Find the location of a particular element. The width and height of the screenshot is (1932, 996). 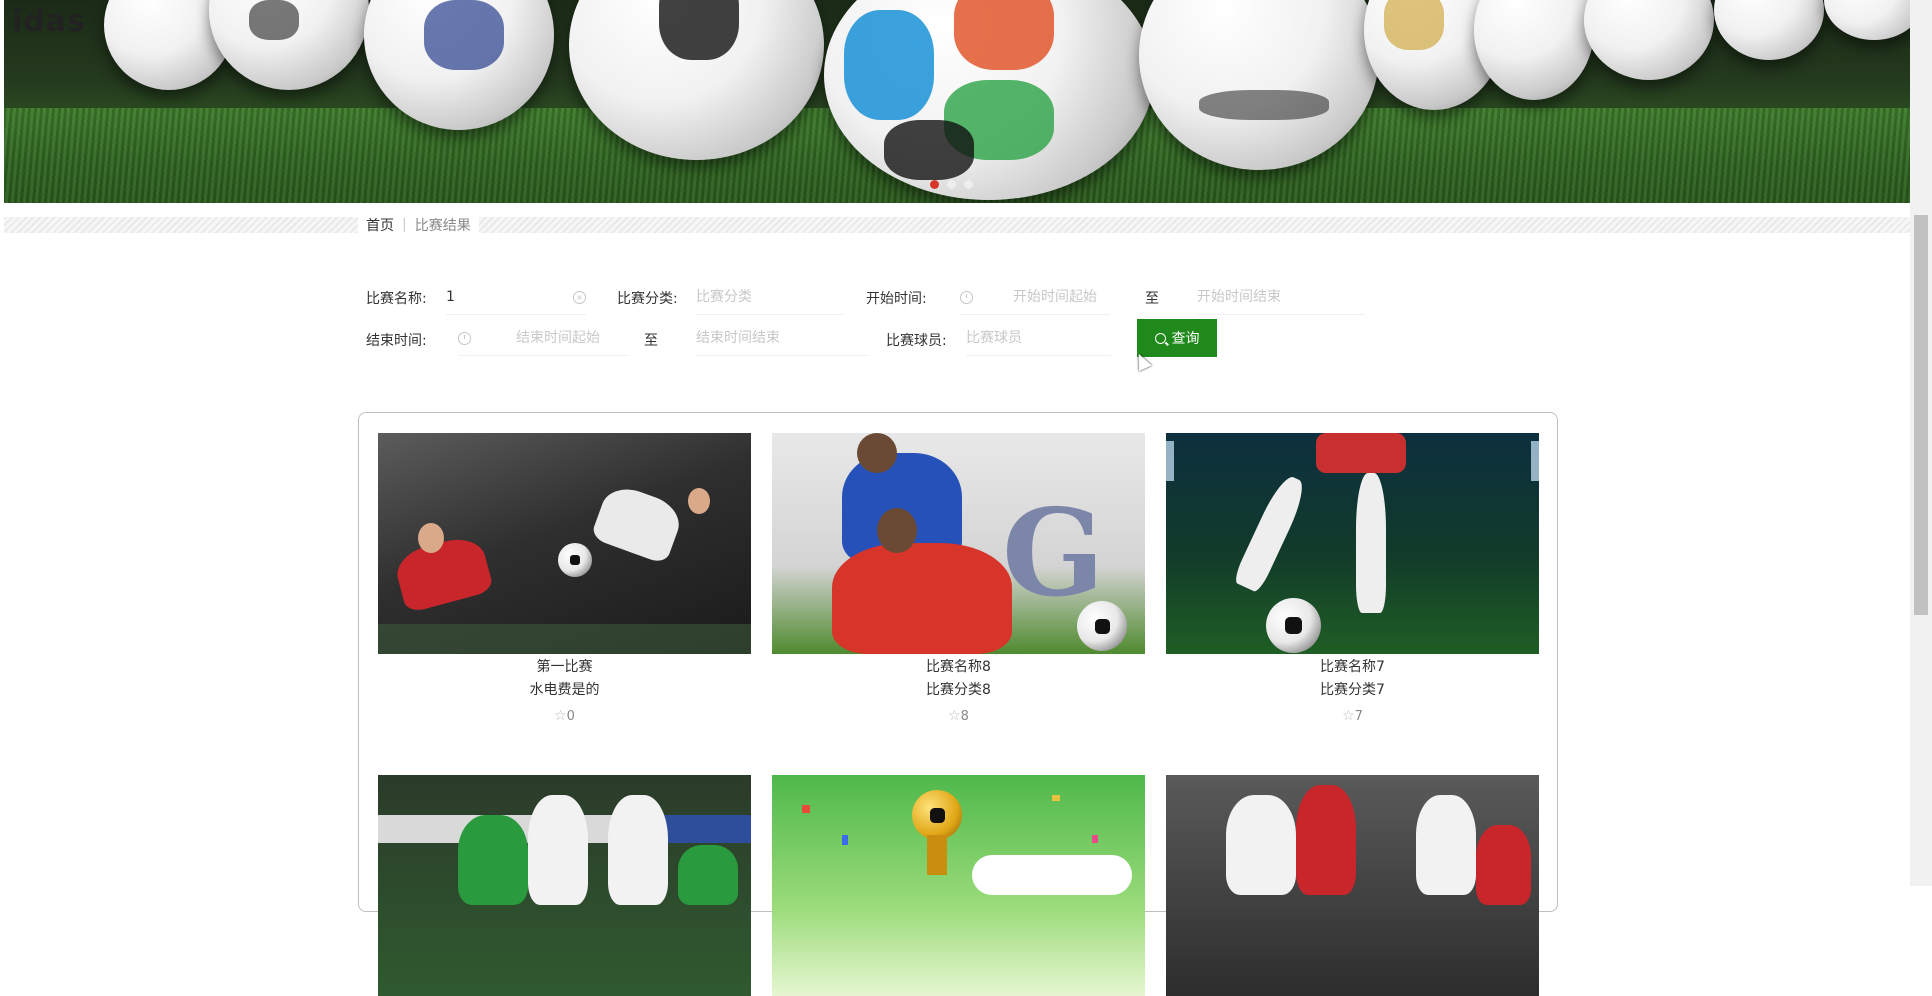

carousel-dots is located at coordinates (951, 184).